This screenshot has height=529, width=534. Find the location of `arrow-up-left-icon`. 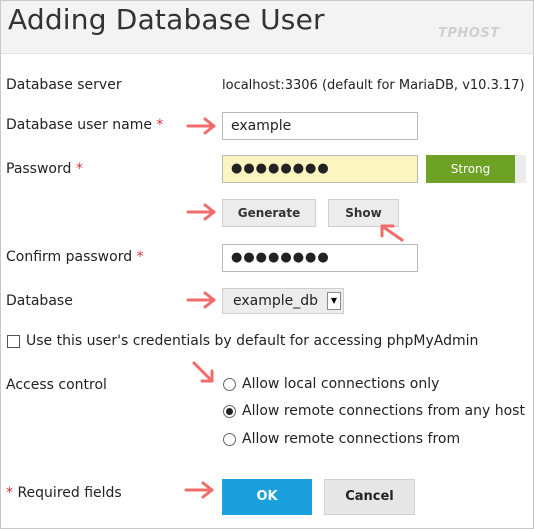

arrow-up-left-icon is located at coordinates (392, 233).